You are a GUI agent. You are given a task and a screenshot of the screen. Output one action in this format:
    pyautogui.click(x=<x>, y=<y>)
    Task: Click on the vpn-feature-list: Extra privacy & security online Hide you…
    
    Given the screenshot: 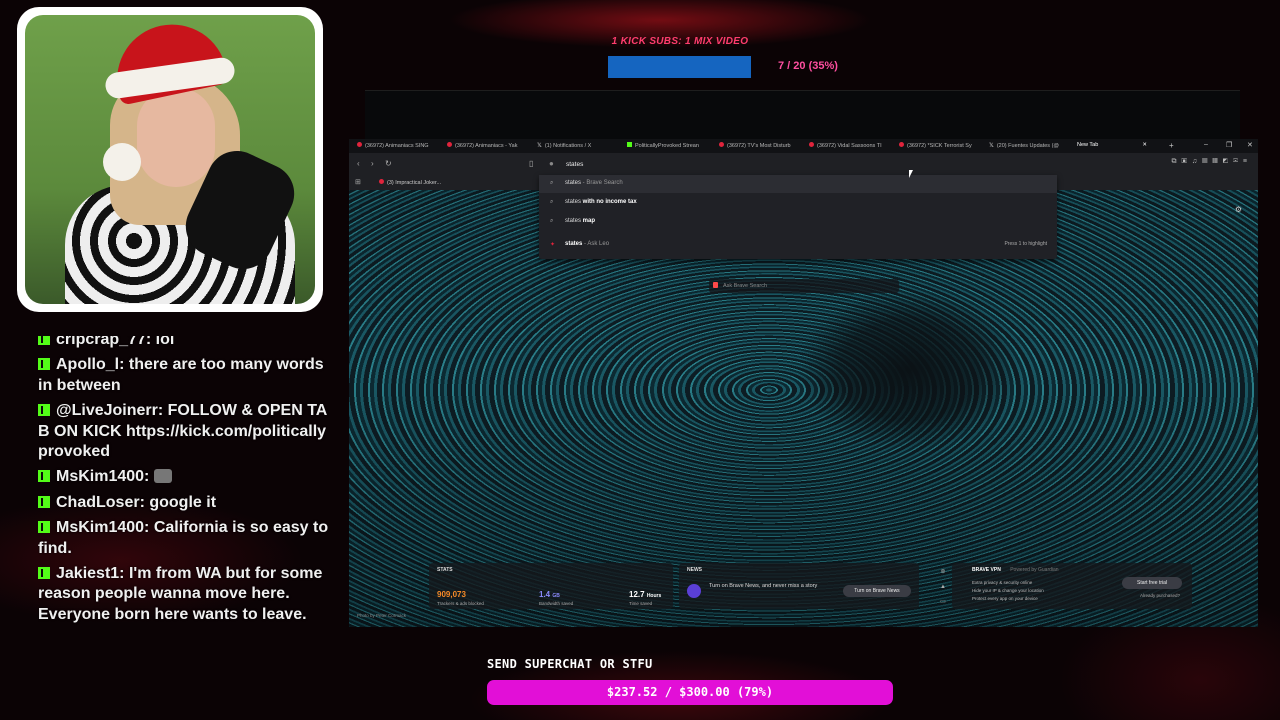 What is the action you would take?
    pyautogui.click(x=1008, y=590)
    